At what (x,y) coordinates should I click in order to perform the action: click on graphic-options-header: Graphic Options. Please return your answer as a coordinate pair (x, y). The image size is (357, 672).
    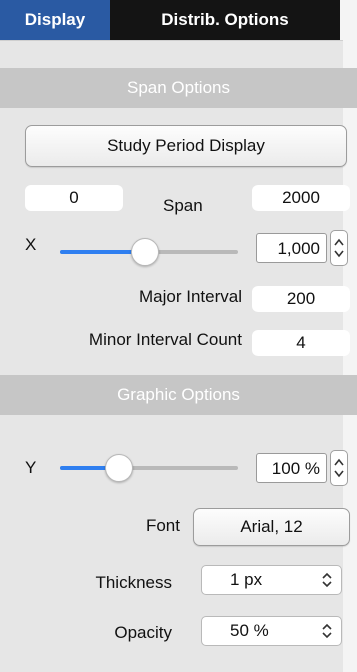
    Looking at the image, I should click on (178, 395).